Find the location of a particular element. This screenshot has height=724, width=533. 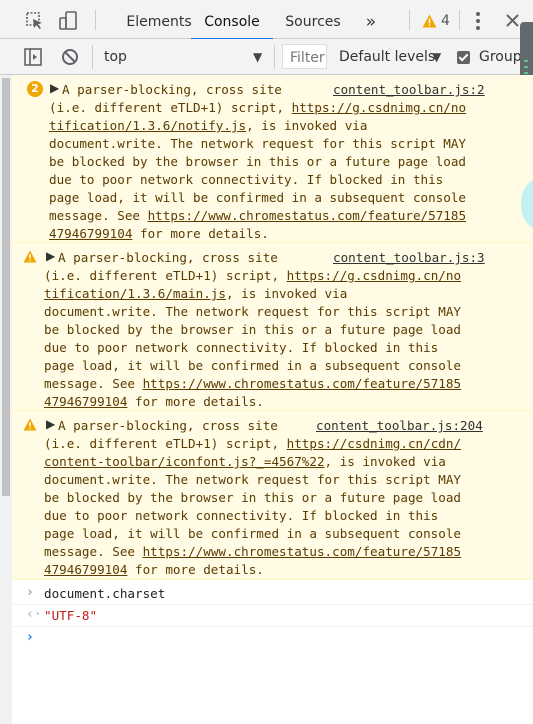

console-toolbar: top ▼ Filter Default levels ▼ Group is located at coordinates (266, 57).